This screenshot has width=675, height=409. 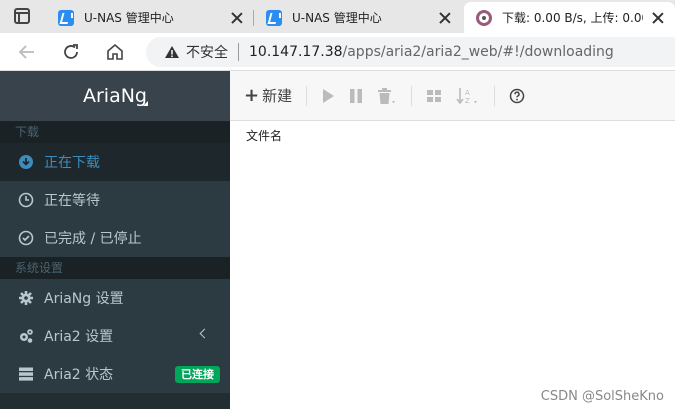 What do you see at coordinates (452, 132) in the screenshot?
I see `column-header-filename: 文件名` at bounding box center [452, 132].